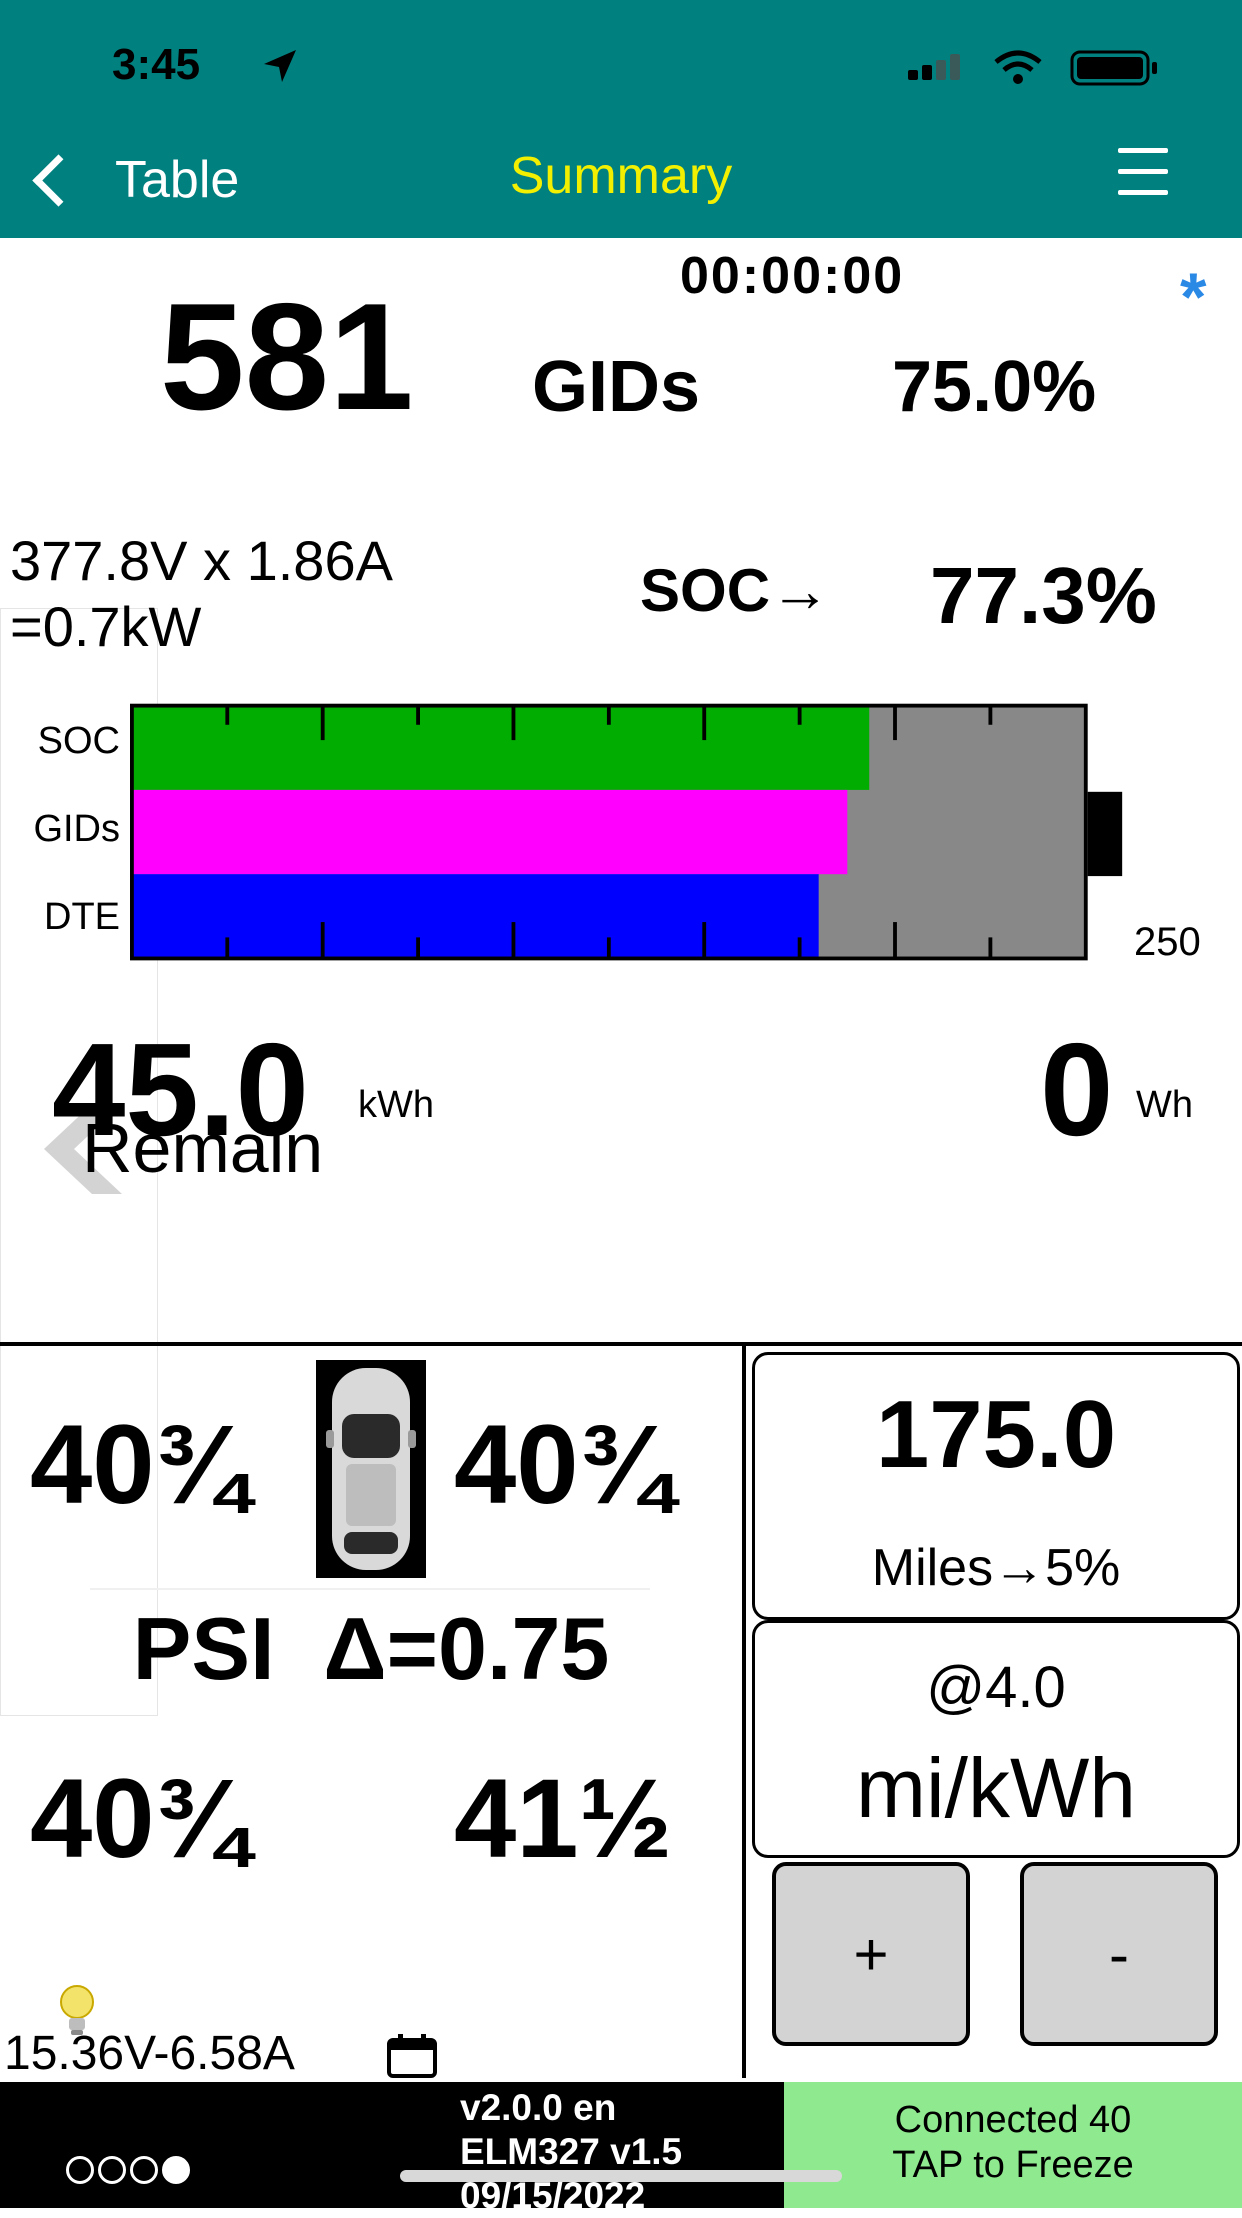  Describe the element at coordinates (735, 590) in the screenshot. I see `soc-label: SOC→` at that location.